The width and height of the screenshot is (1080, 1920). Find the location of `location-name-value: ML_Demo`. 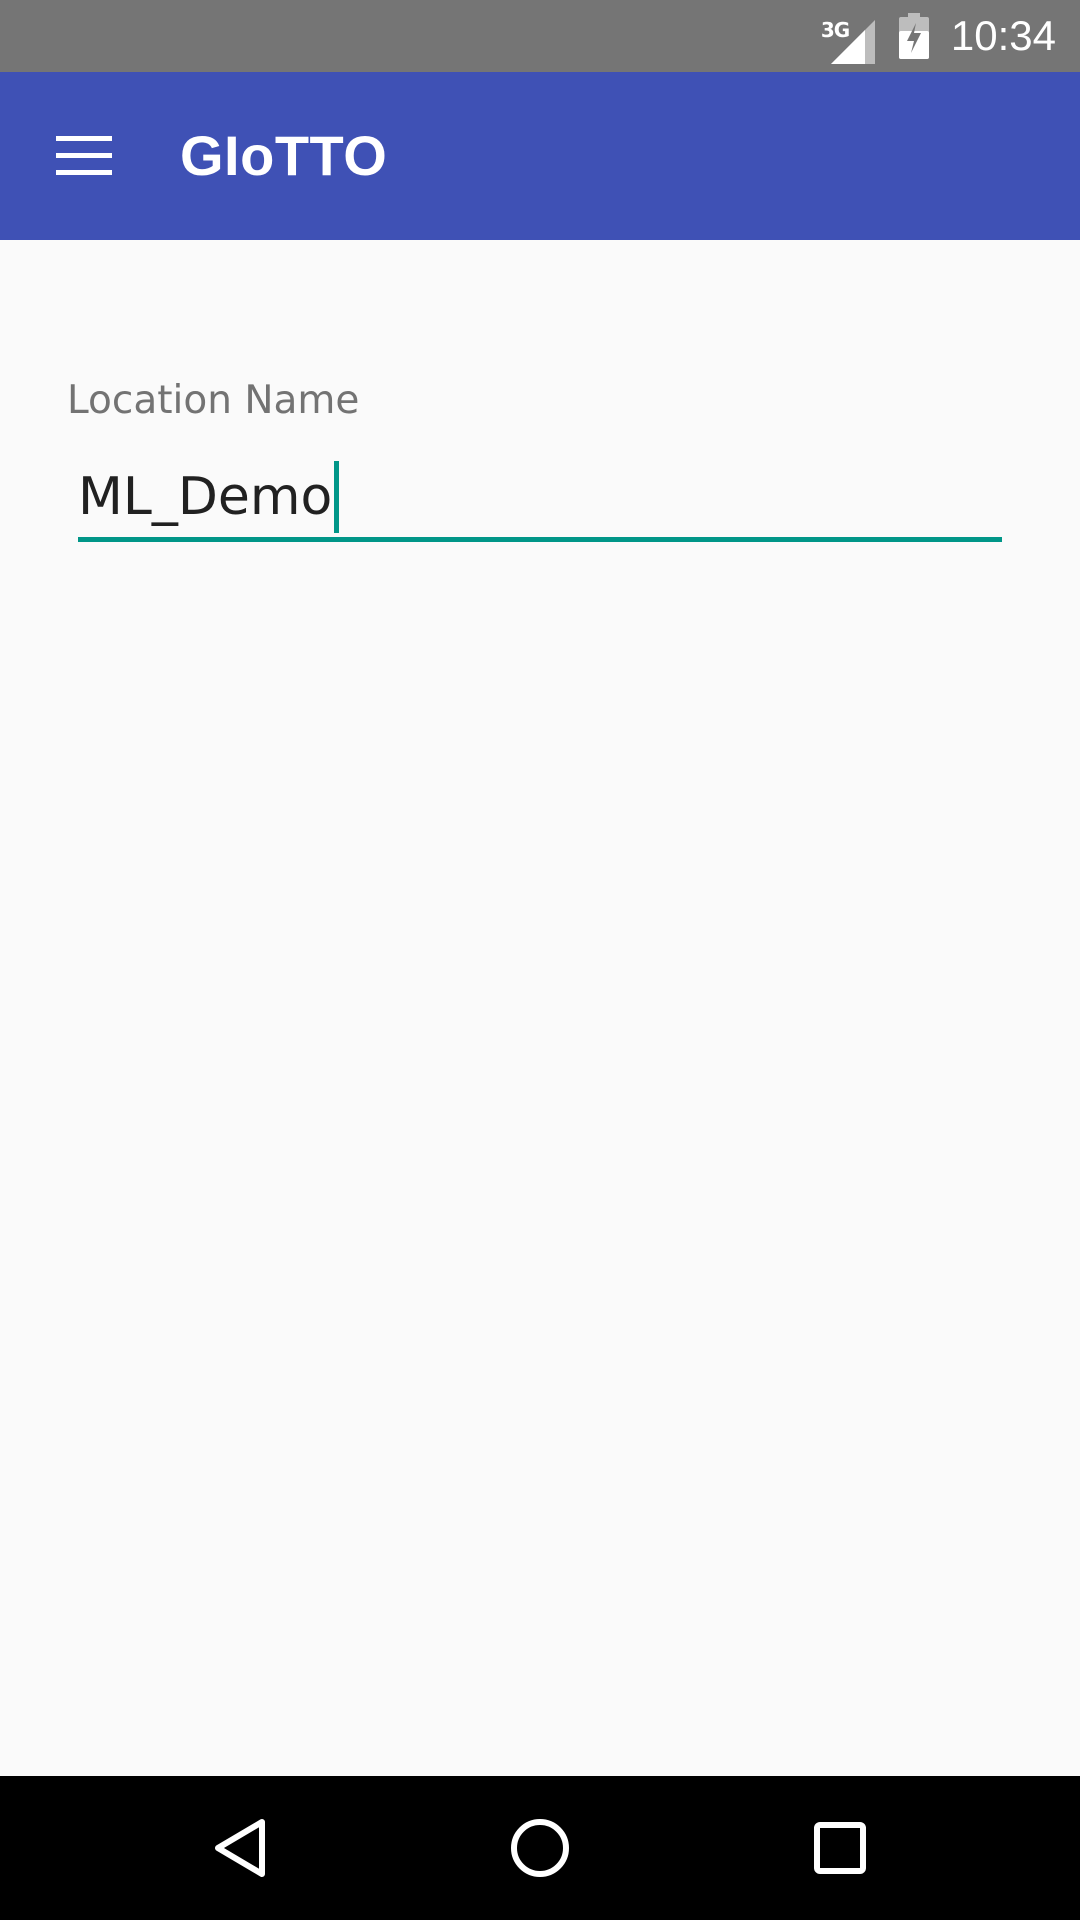

location-name-value: ML_Demo is located at coordinates (205, 496).